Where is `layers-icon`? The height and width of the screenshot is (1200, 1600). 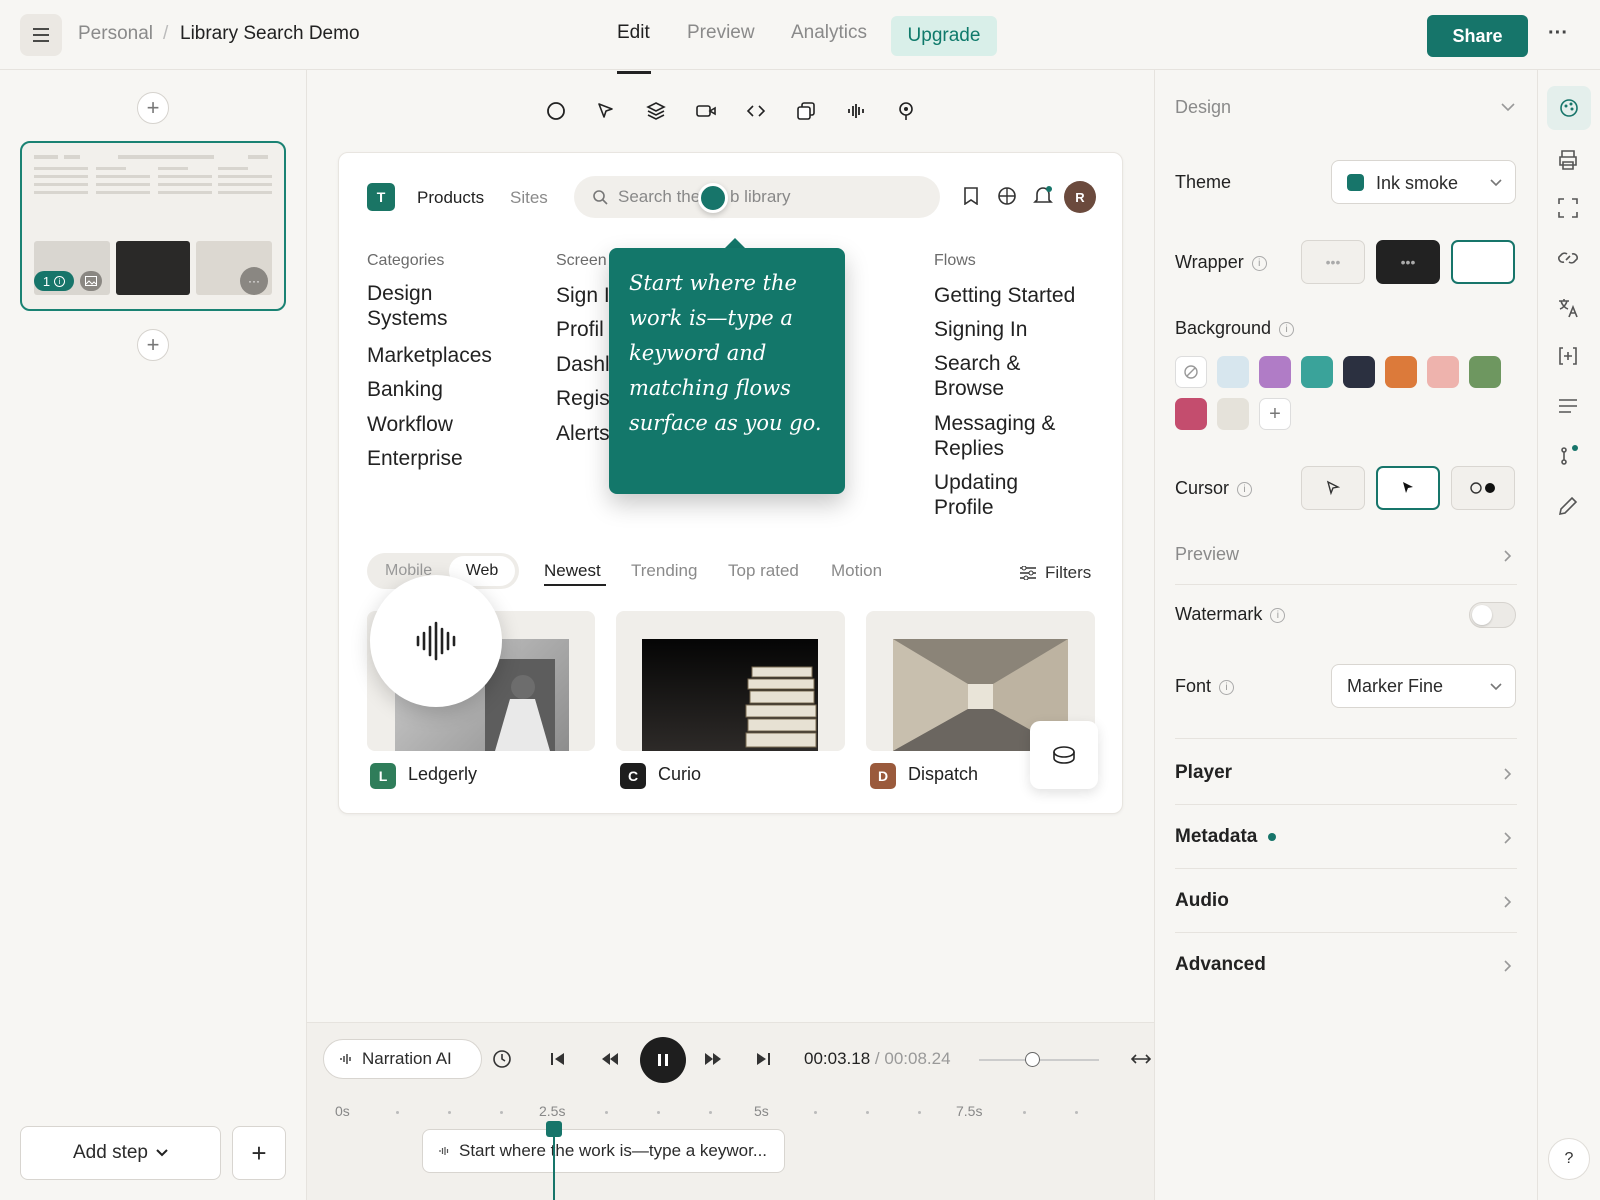
layers-icon is located at coordinates (656, 111).